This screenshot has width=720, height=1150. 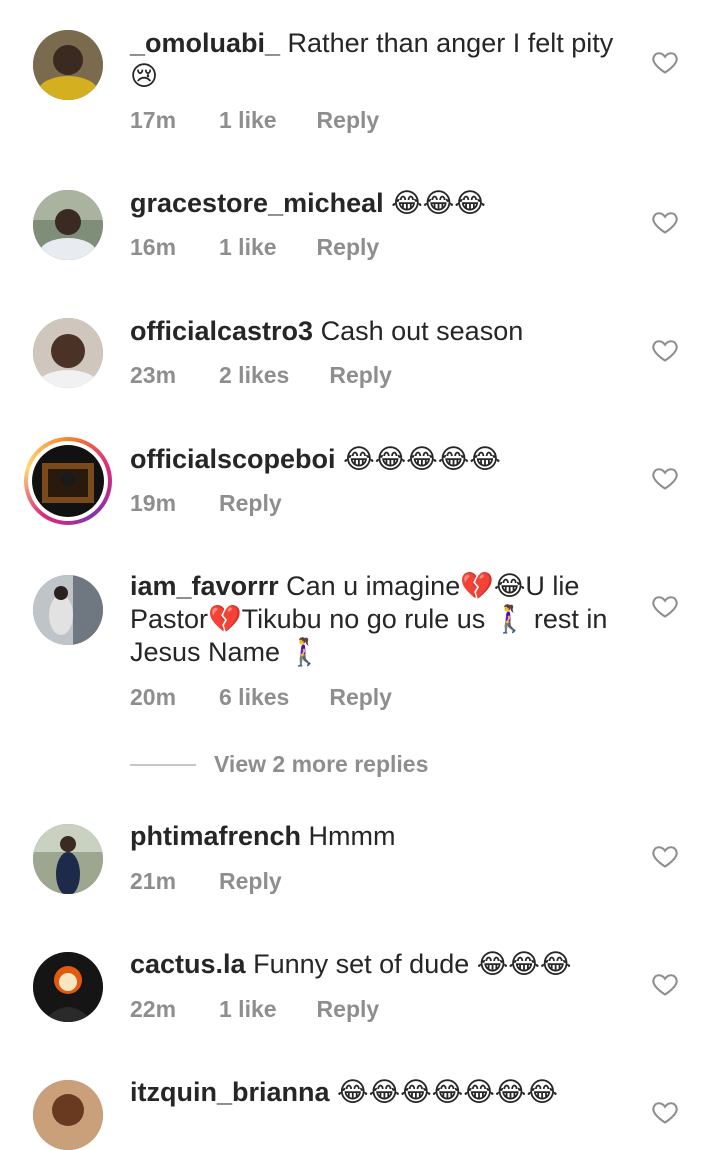 What do you see at coordinates (254, 375) in the screenshot?
I see `comment-likes: 2 likes` at bounding box center [254, 375].